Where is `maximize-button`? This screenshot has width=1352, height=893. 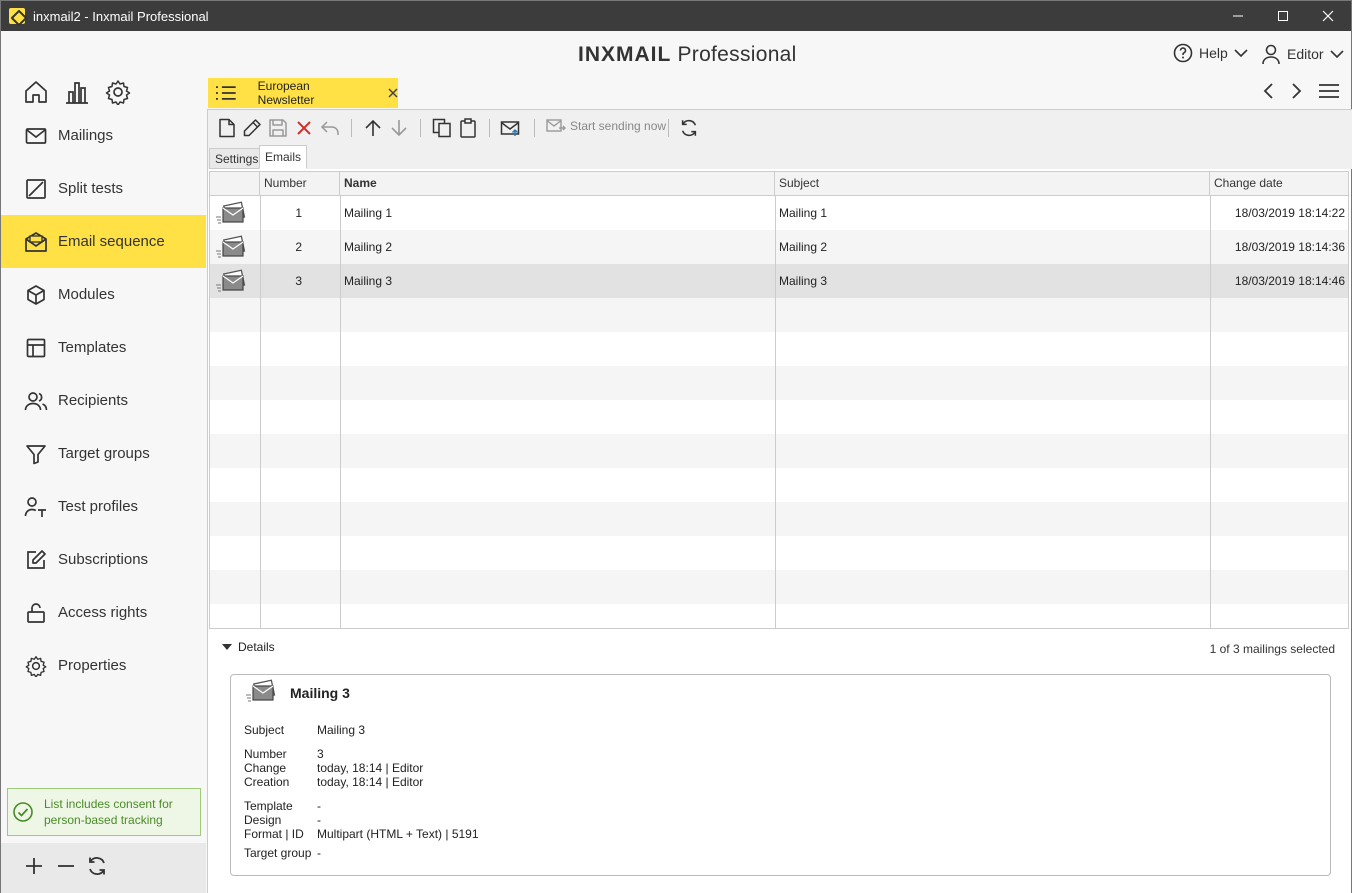
maximize-button is located at coordinates (1283, 16).